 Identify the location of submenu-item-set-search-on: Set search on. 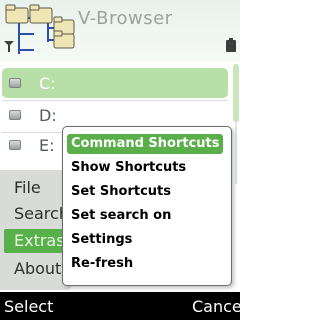
(121, 215).